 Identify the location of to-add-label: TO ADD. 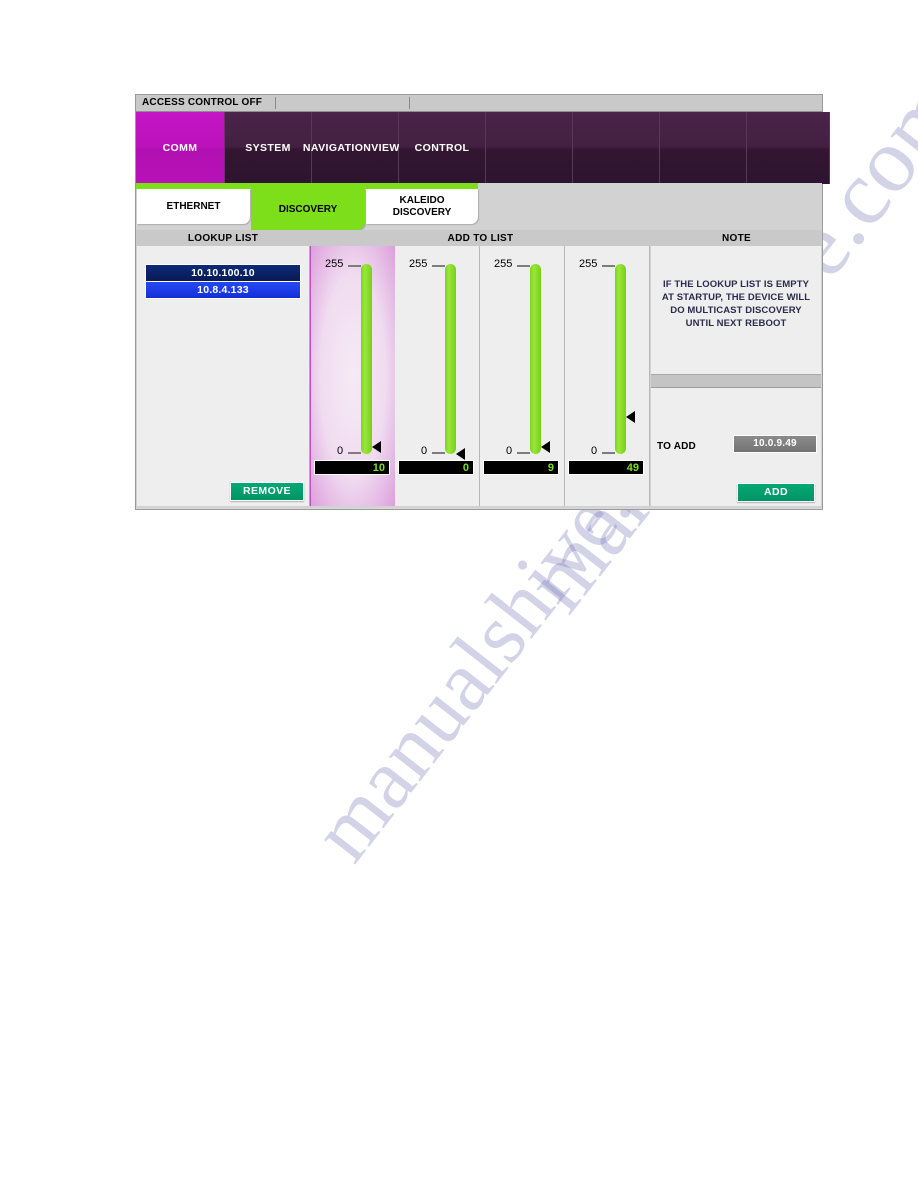
(676, 446).